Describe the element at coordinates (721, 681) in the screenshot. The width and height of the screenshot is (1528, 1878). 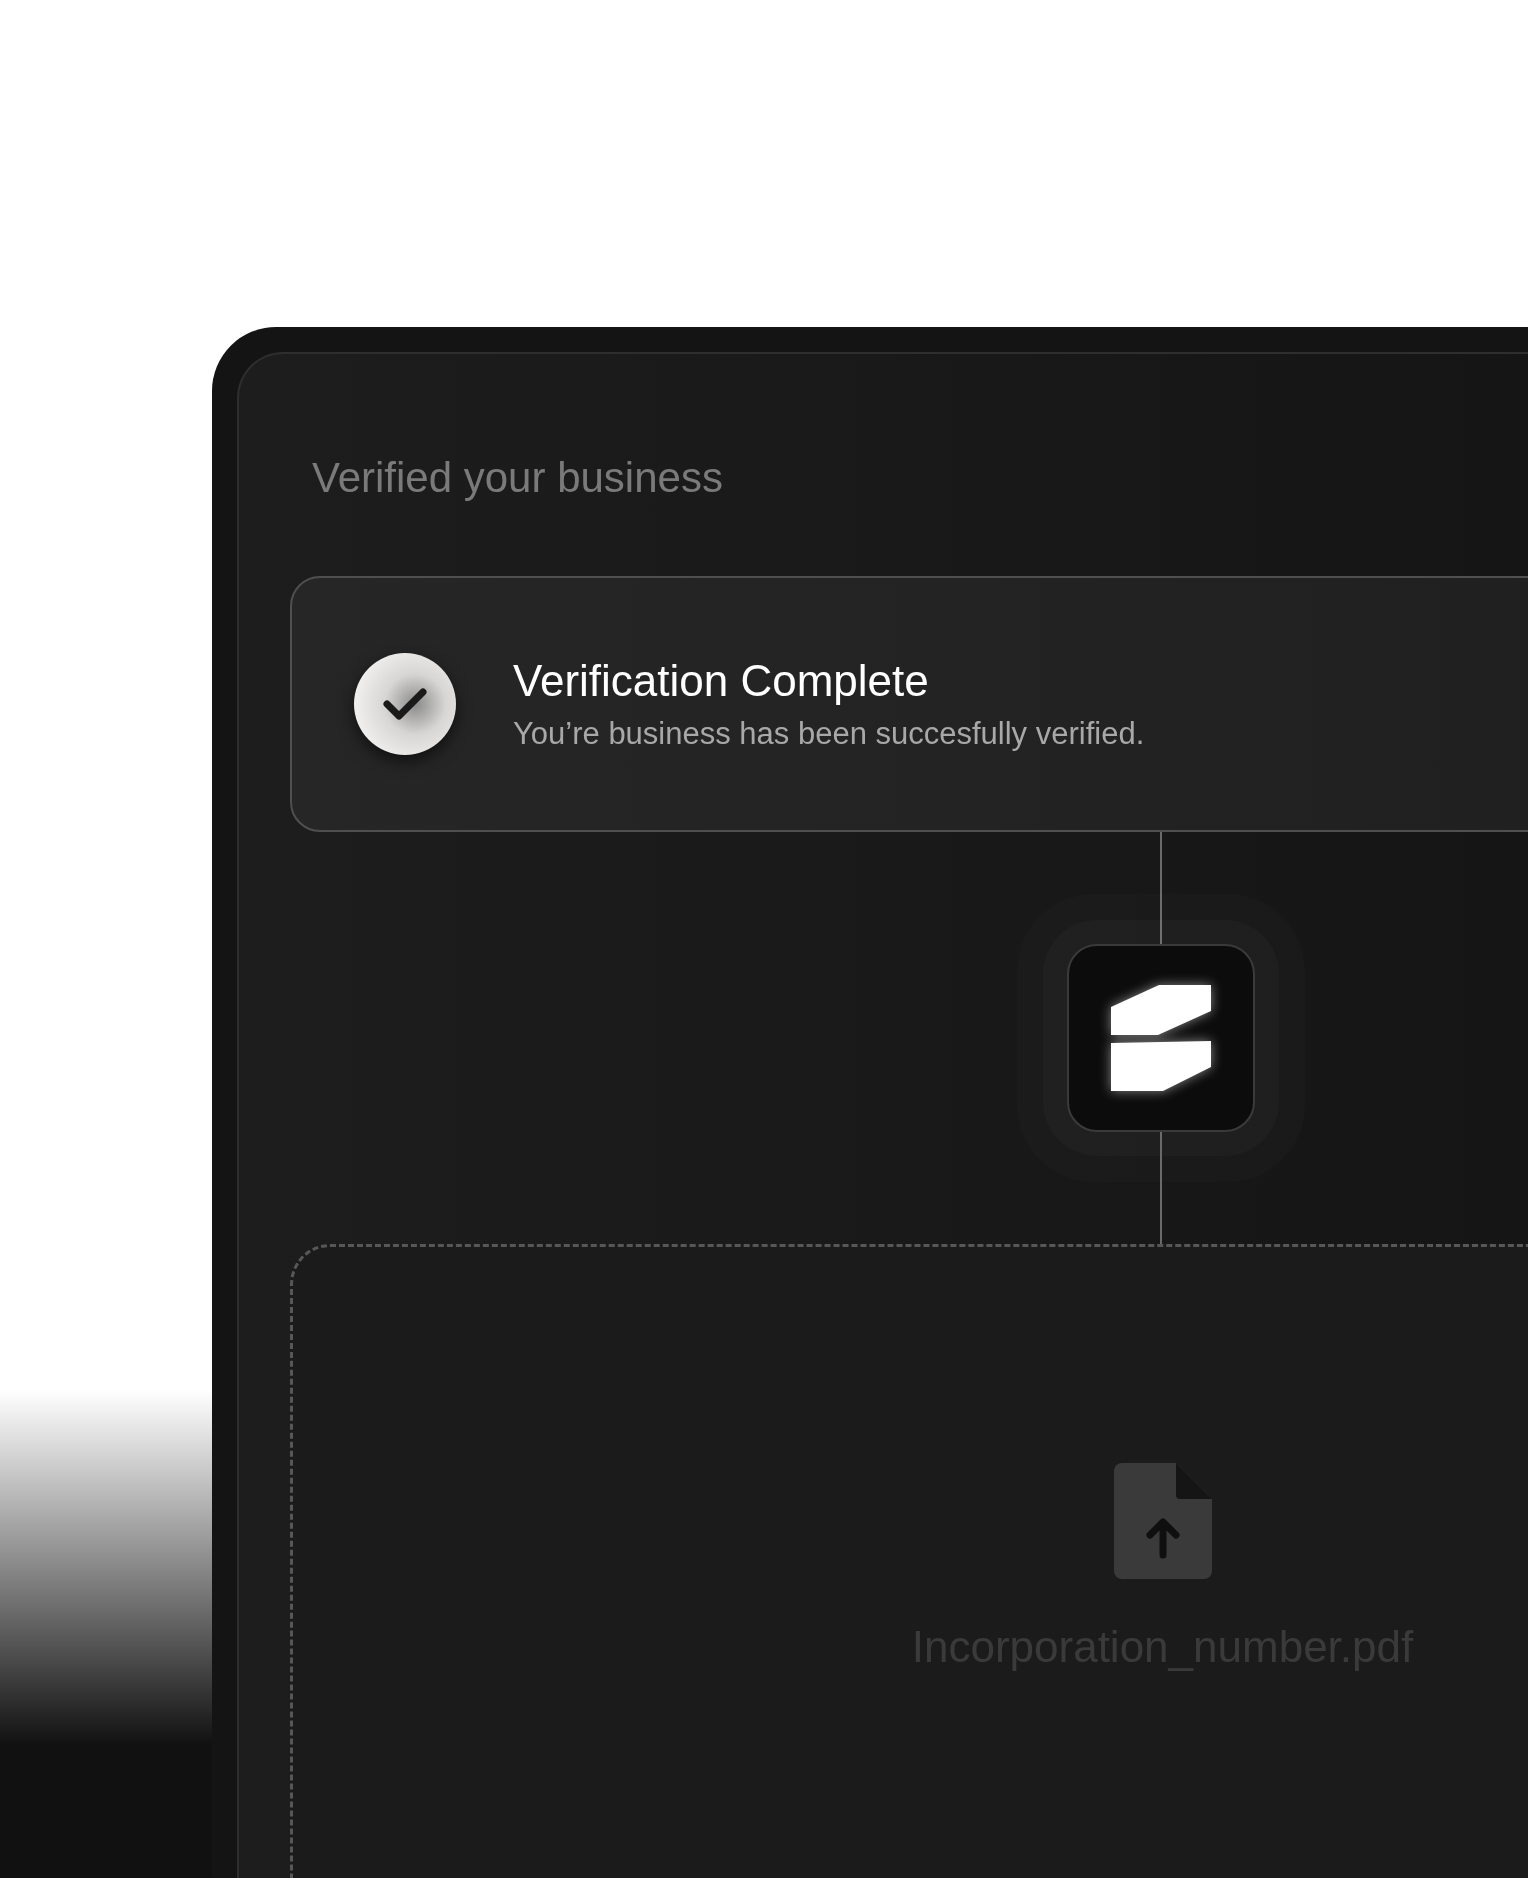
I see `card-title: Verification Complete` at that location.